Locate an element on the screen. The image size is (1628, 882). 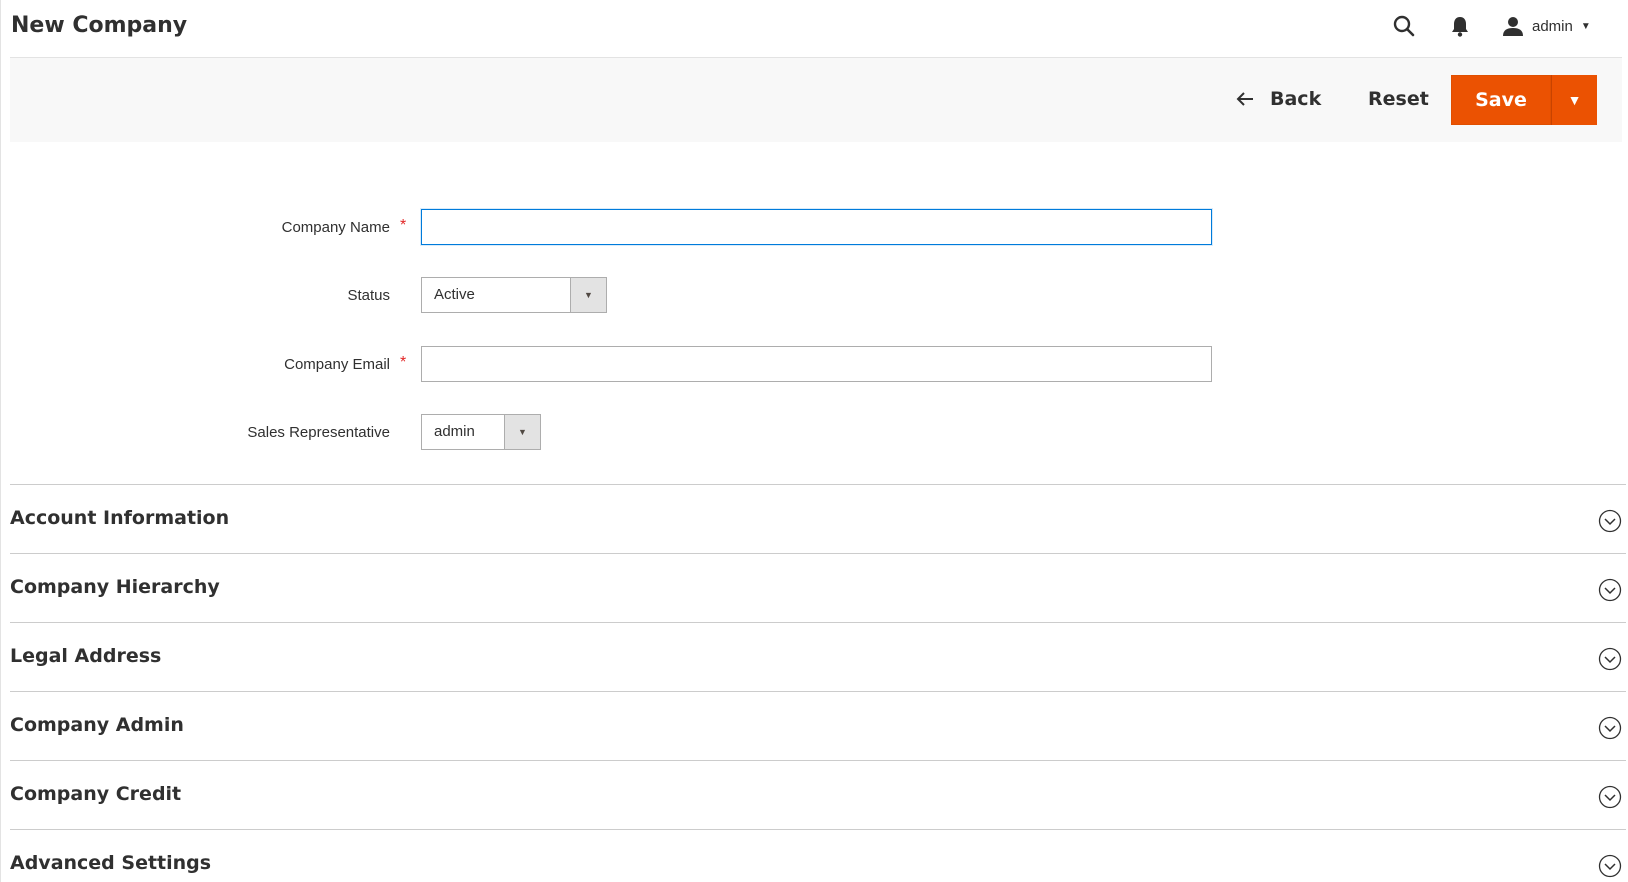
section-title: Company Admin is located at coordinates (97, 725).